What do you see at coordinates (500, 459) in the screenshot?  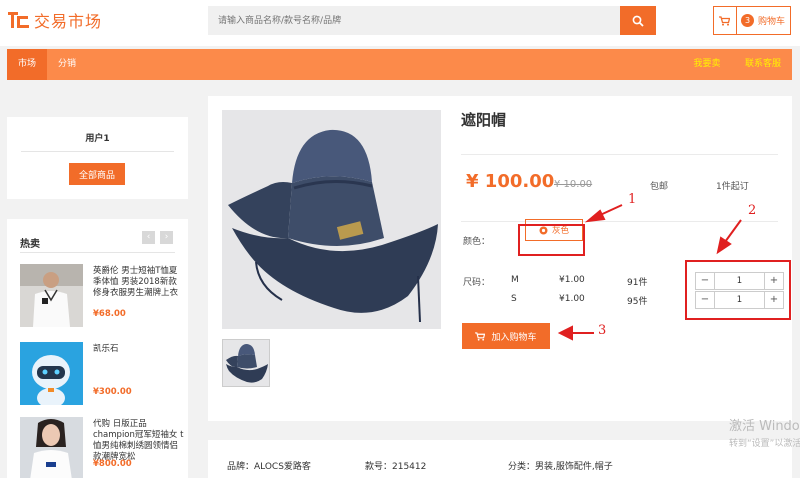 I see `attributes-panel: 品牌：ALOCS爱路客 款号：215412 分类：男装,服饰配件,帽子` at bounding box center [500, 459].